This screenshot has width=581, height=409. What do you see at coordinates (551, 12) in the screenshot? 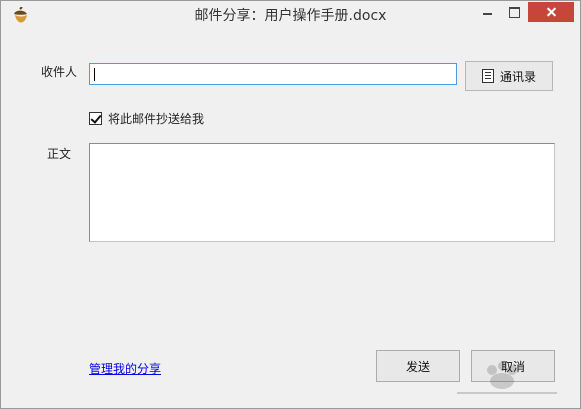
I see `close-button` at bounding box center [551, 12].